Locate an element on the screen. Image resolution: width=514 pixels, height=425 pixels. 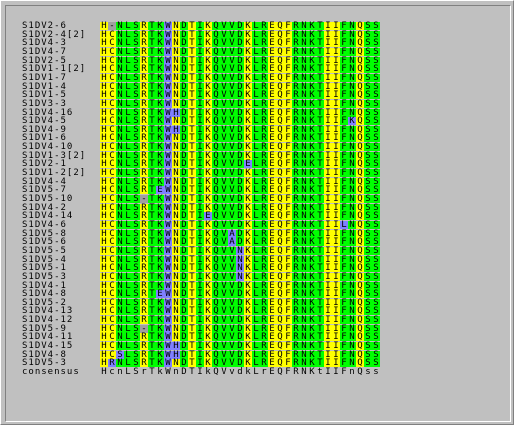
residue: D is located at coordinates (184, 95).